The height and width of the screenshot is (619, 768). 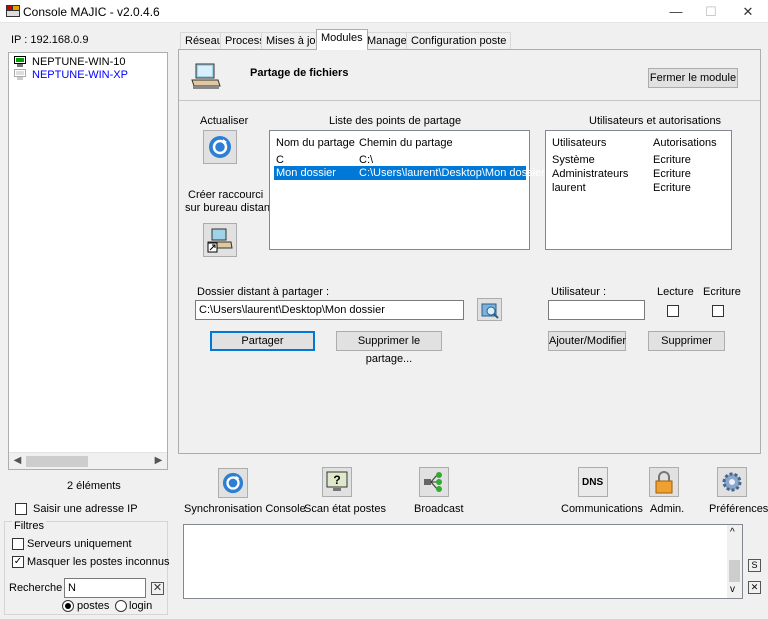 What do you see at coordinates (229, 208) in the screenshot?
I see `shortcut-label-2: sur bureau distant` at bounding box center [229, 208].